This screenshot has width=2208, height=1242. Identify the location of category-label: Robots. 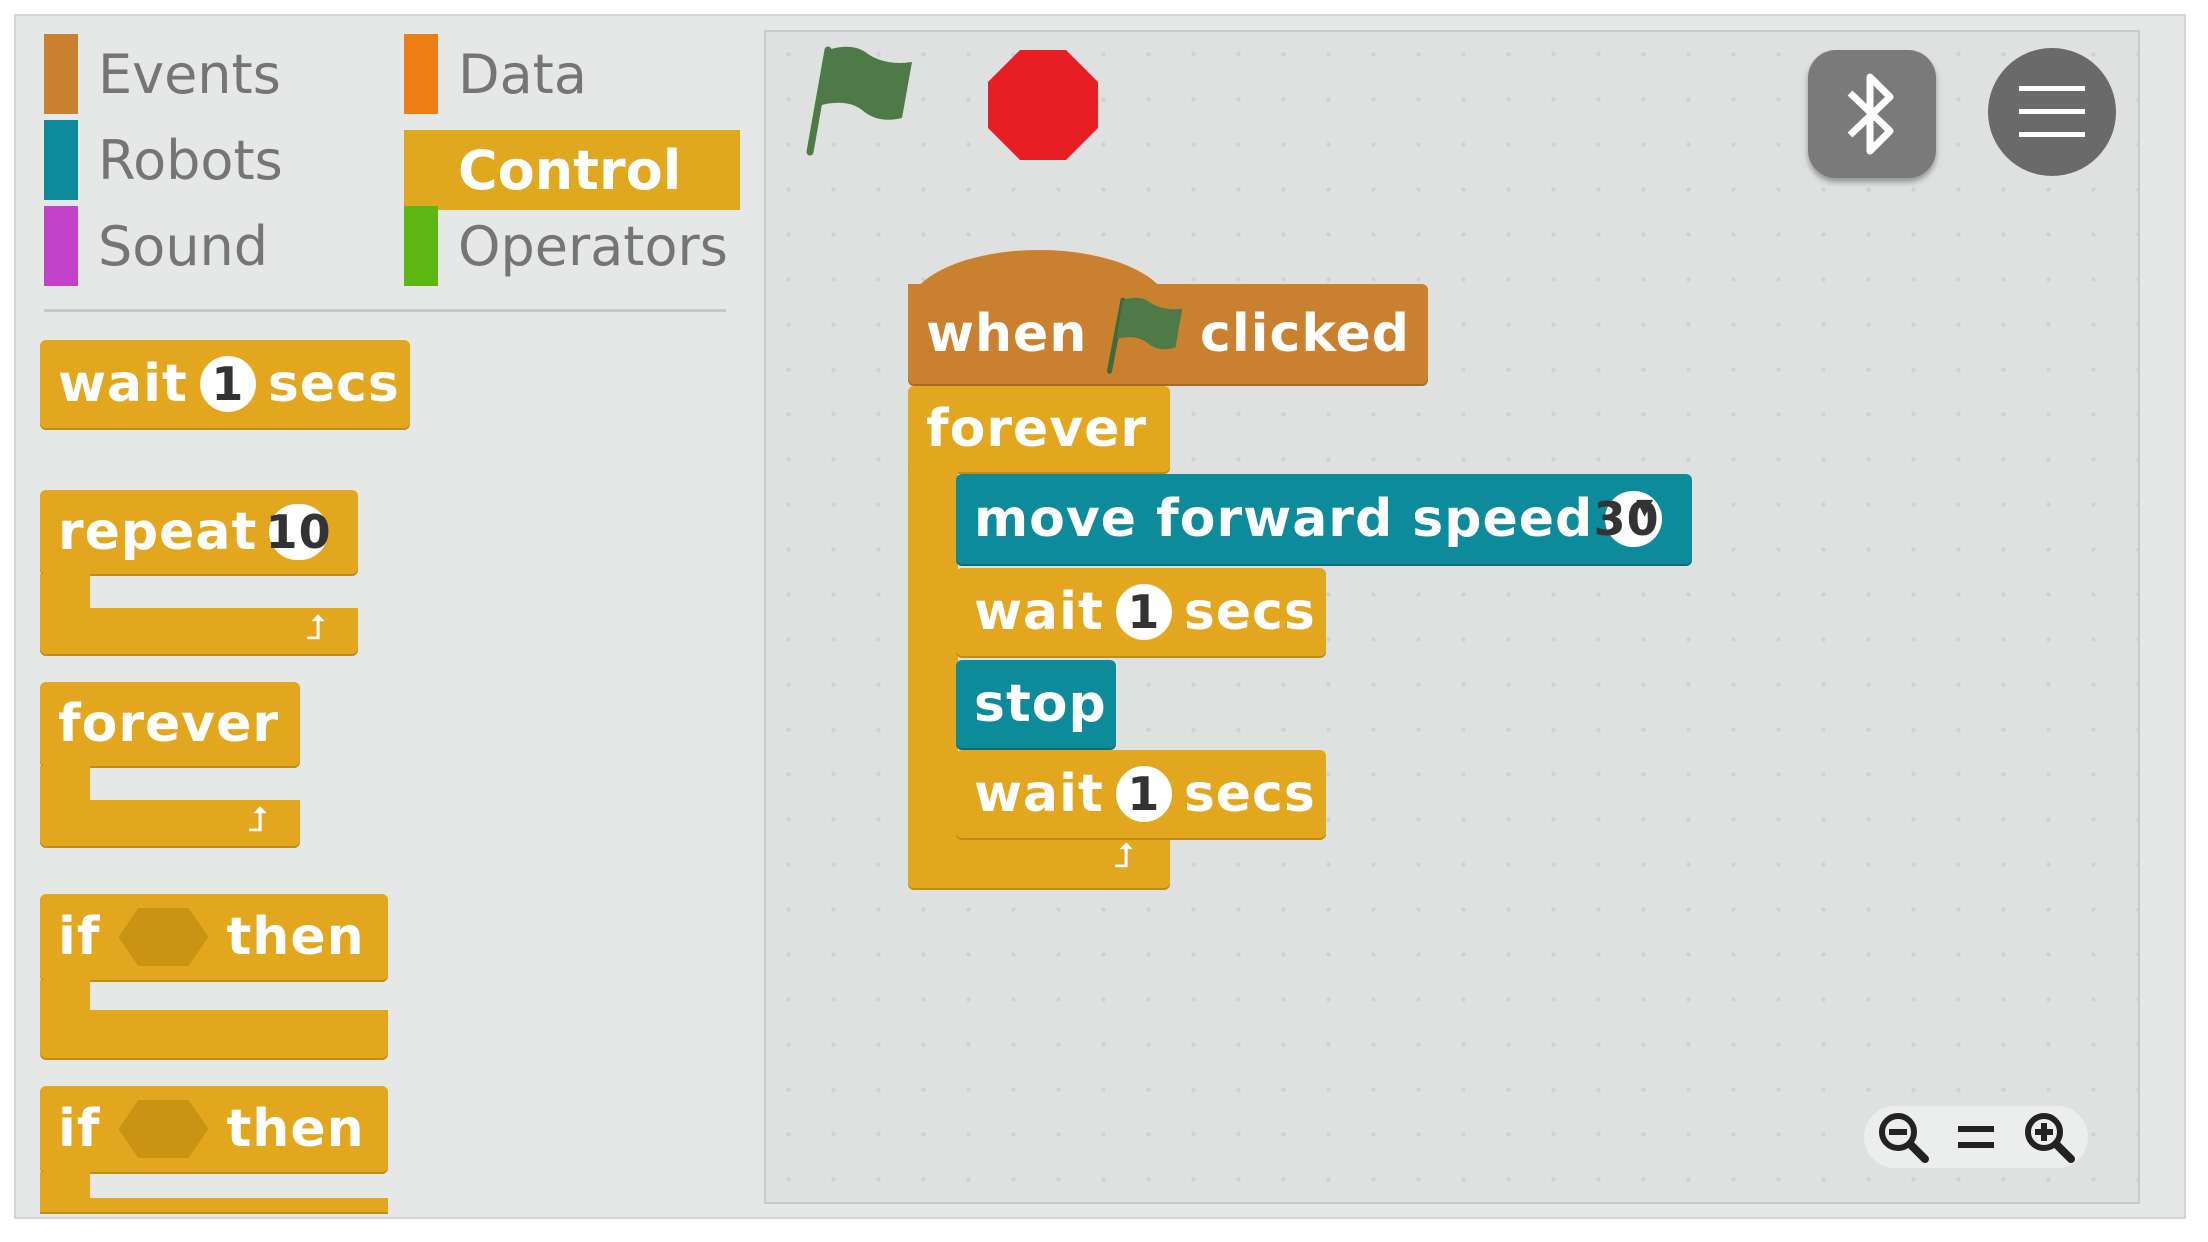
(190, 160).